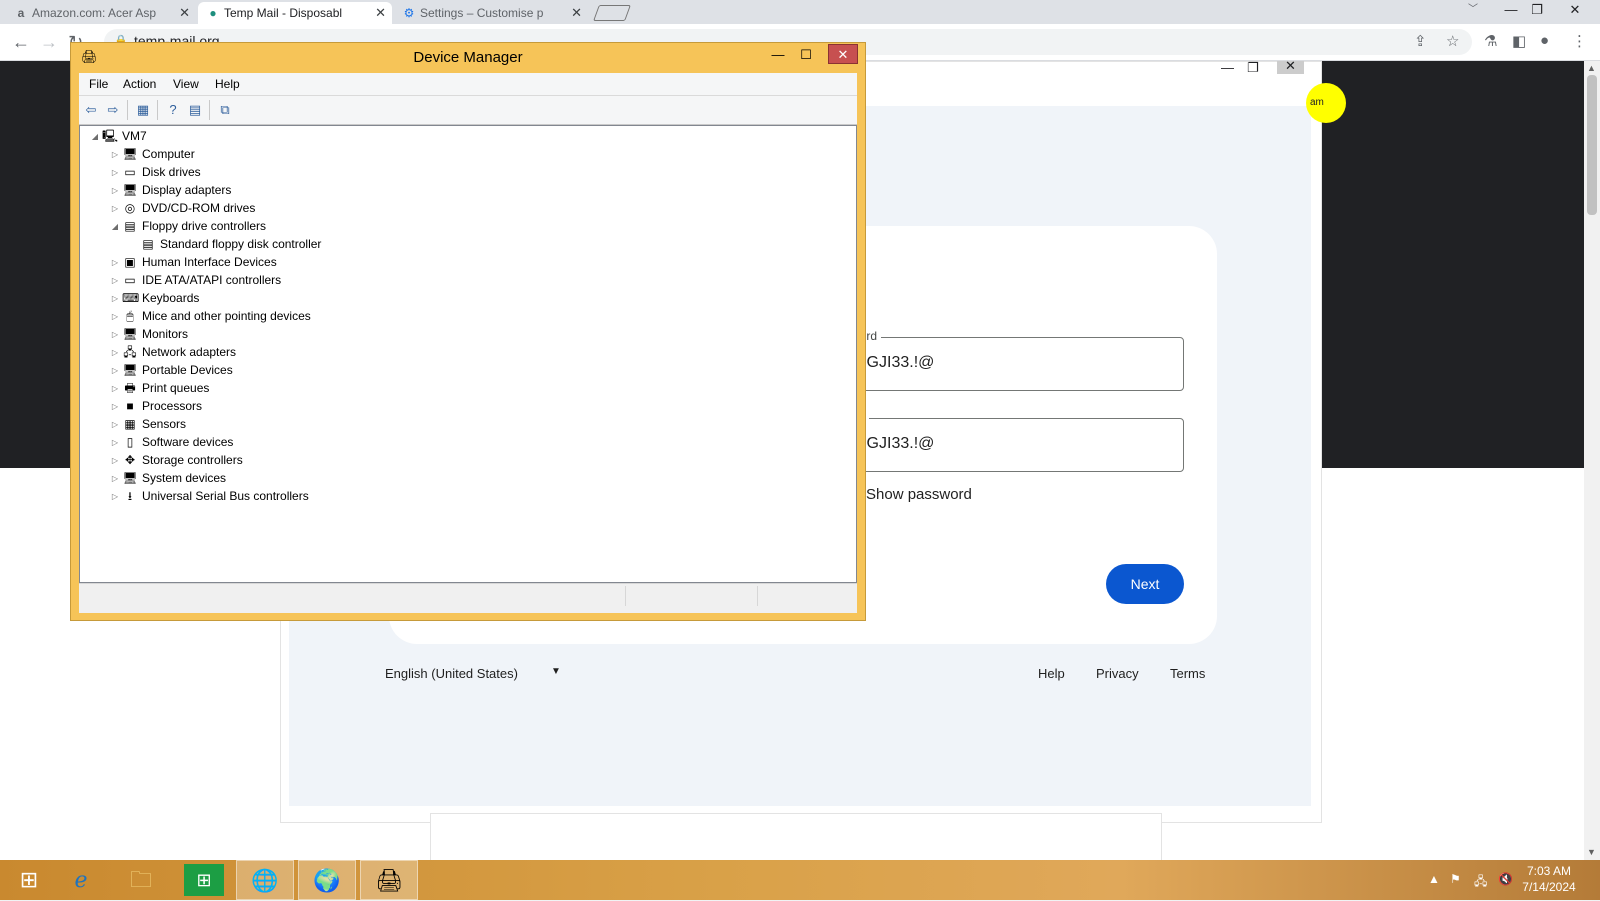  Describe the element at coordinates (227, 84) in the screenshot. I see `menu-help: Help` at that location.